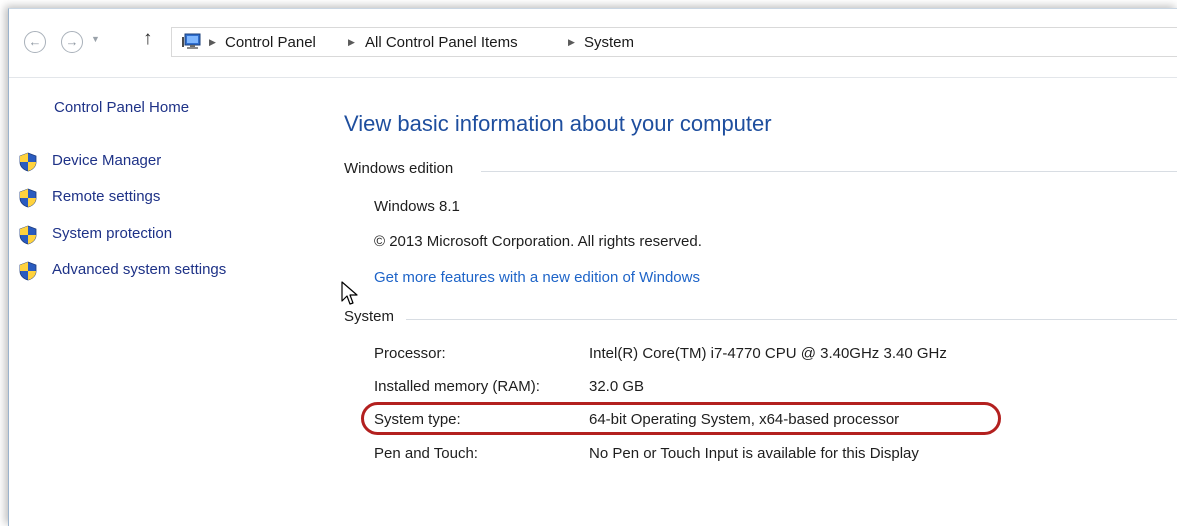 The height and width of the screenshot is (526, 1177). I want to click on forward-arrow-icon: →, so click(72, 42).